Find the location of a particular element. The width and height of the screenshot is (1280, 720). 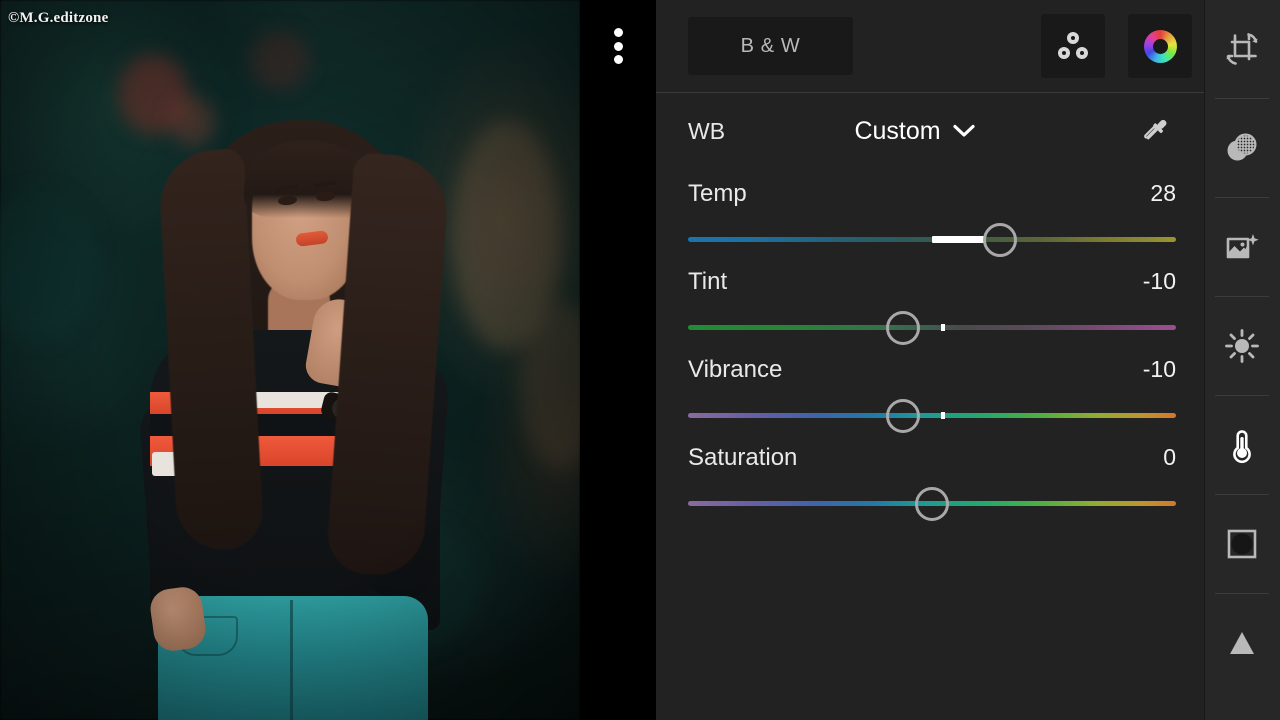

eyedropper-icon is located at coordinates (1155, 131).